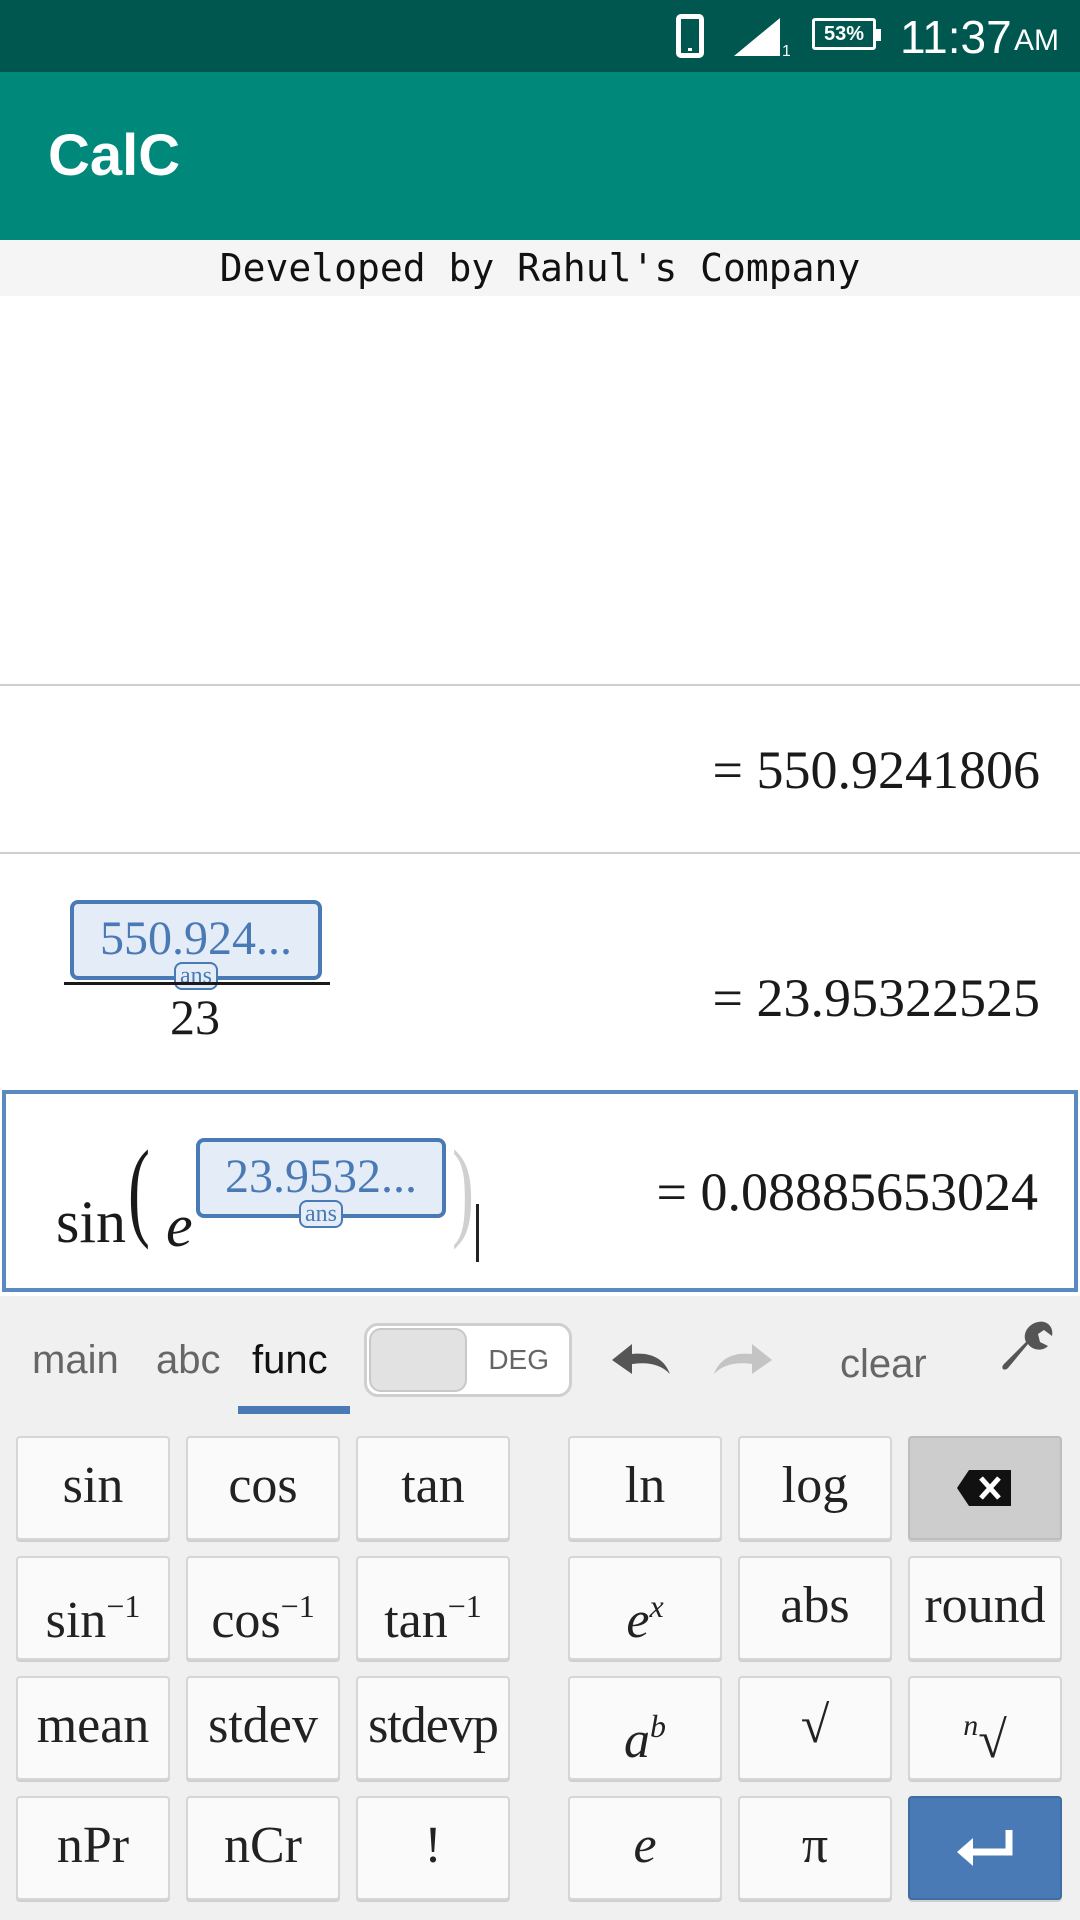 The width and height of the screenshot is (1080, 1920). What do you see at coordinates (468, 1360) in the screenshot?
I see `angle-mode-toggle: DEG` at bounding box center [468, 1360].